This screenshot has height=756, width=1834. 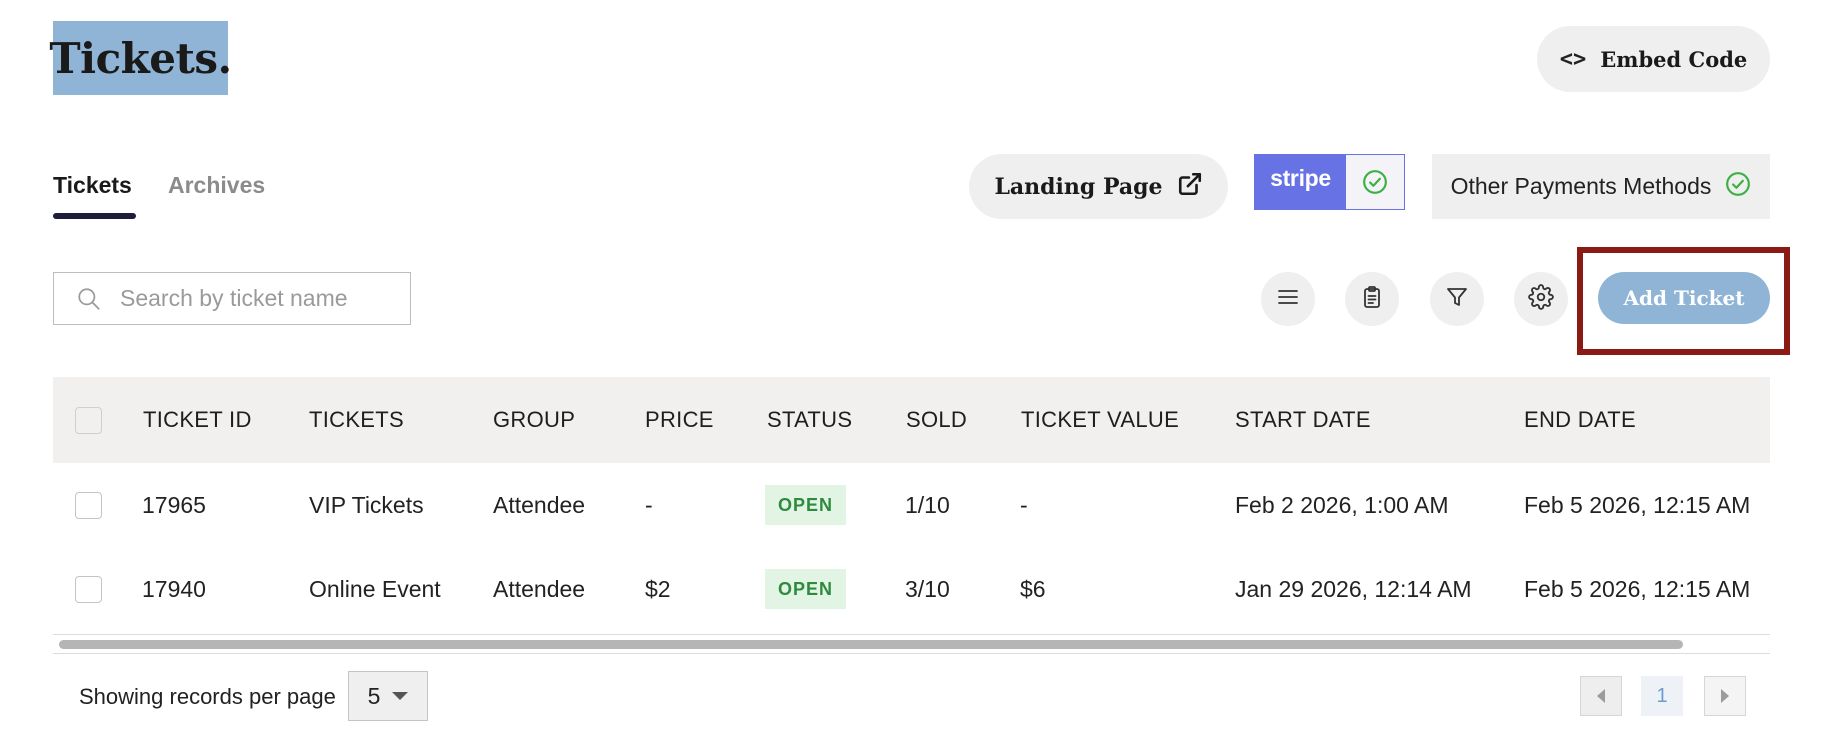 What do you see at coordinates (400, 696) in the screenshot?
I see `chevron-down-icon` at bounding box center [400, 696].